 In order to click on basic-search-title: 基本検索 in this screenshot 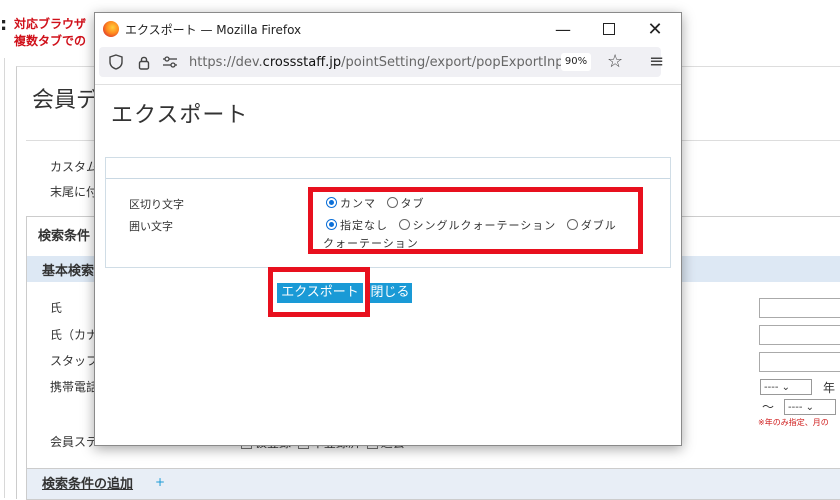, I will do `click(68, 271)`.